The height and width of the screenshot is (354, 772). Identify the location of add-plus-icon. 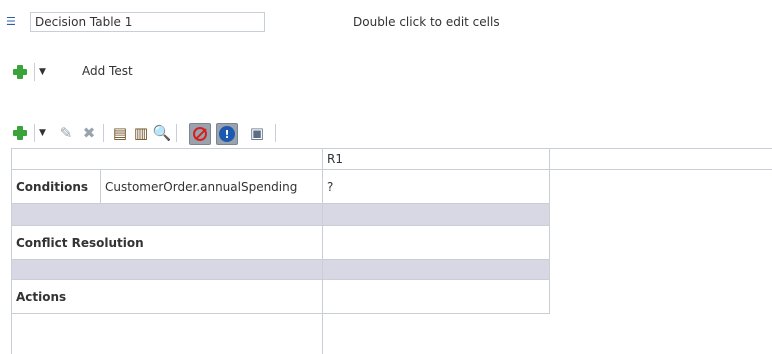
(20, 133).